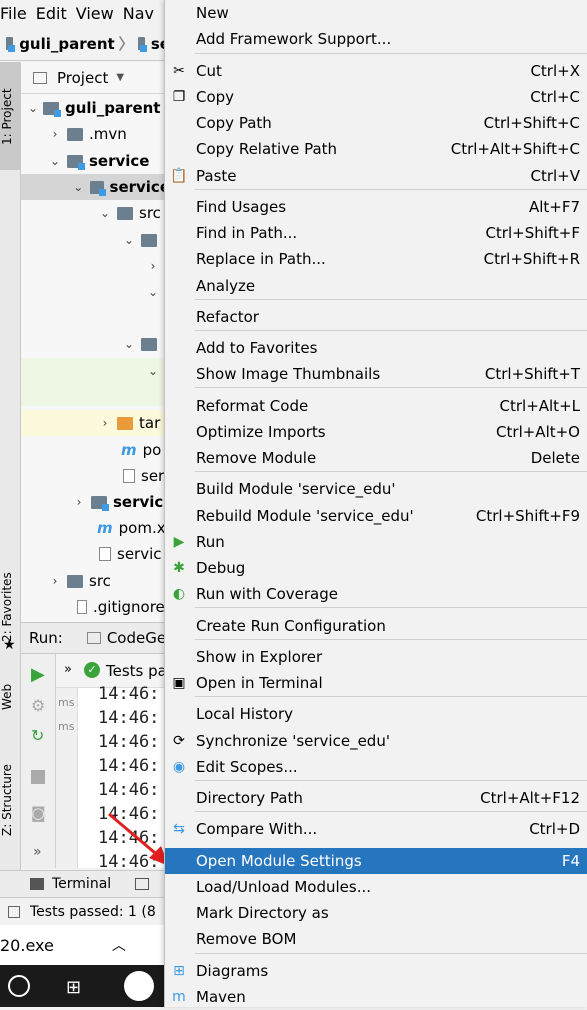 This screenshot has width=587, height=1010. What do you see at coordinates (95, 134) in the screenshot?
I see `tree-row: › .mvn` at bounding box center [95, 134].